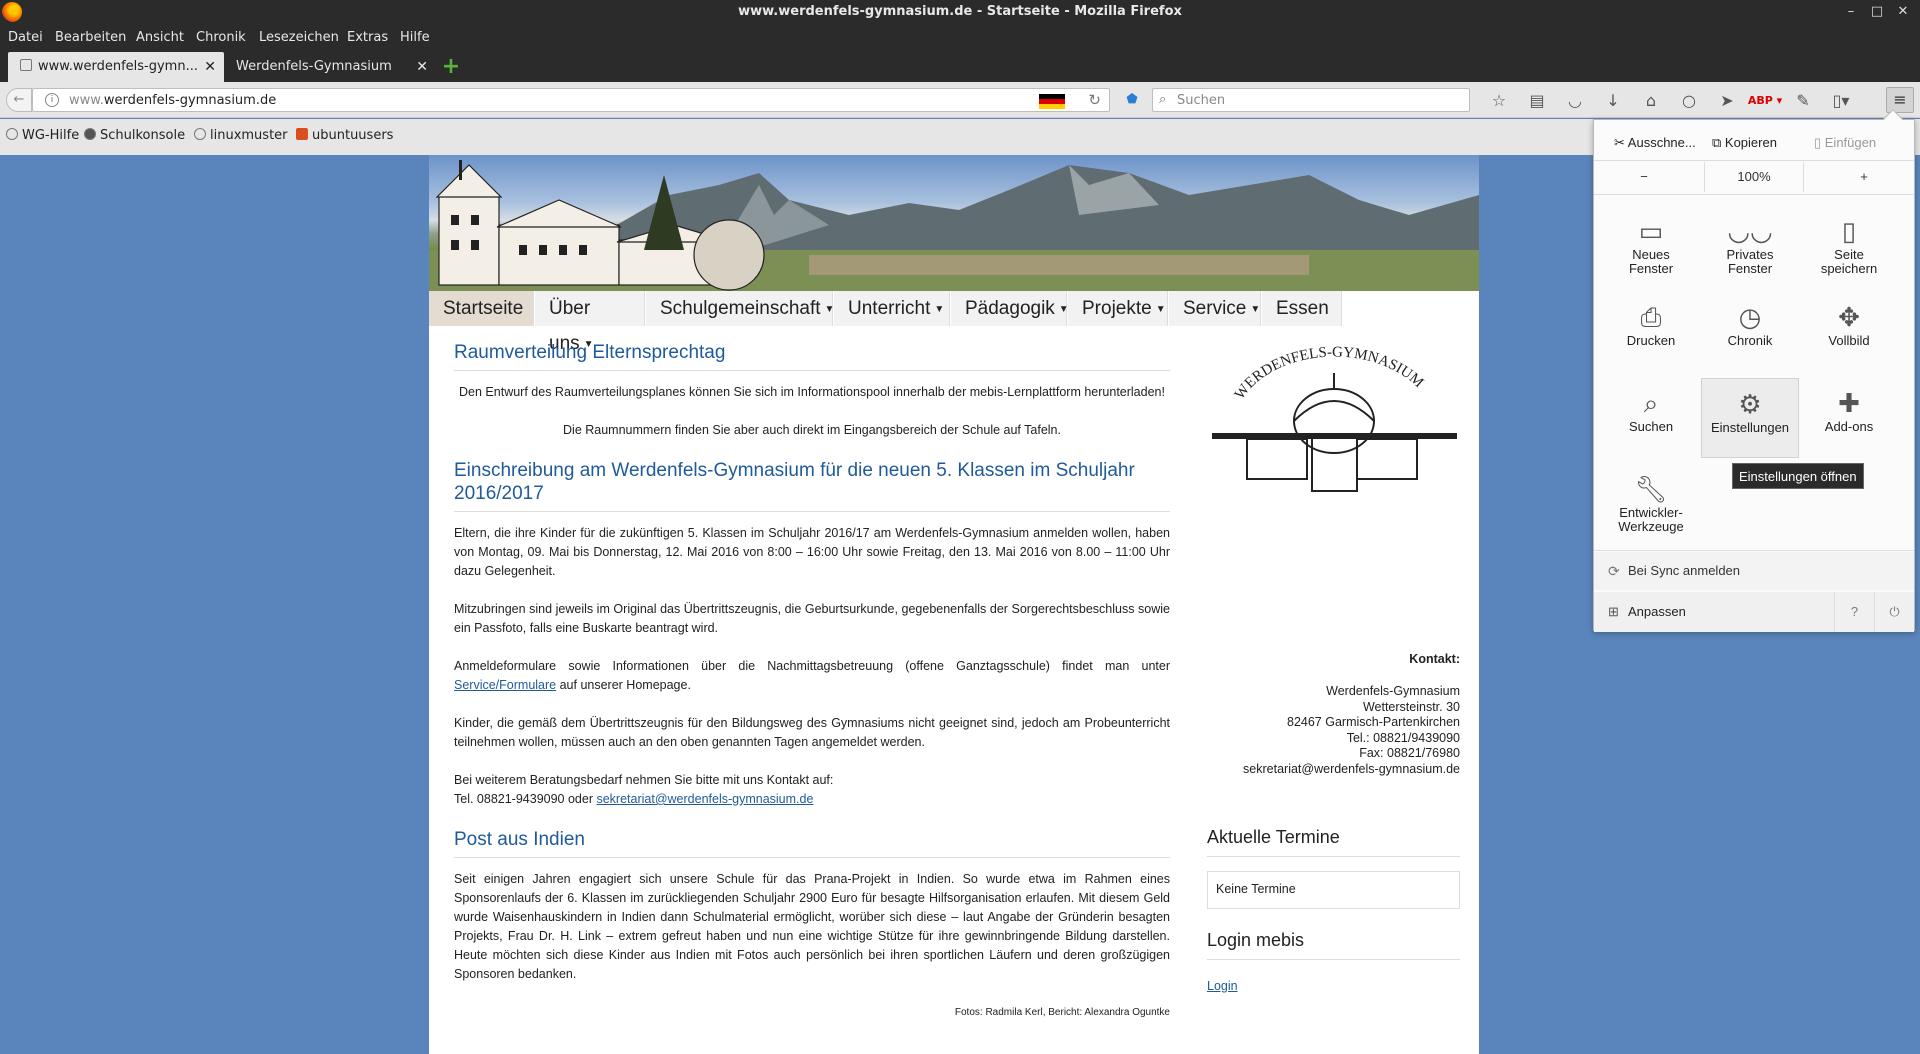 The width and height of the screenshot is (1920, 1054). Describe the element at coordinates (1841, 101) in the screenshot. I see `clipboard-icon: ▯▾` at that location.